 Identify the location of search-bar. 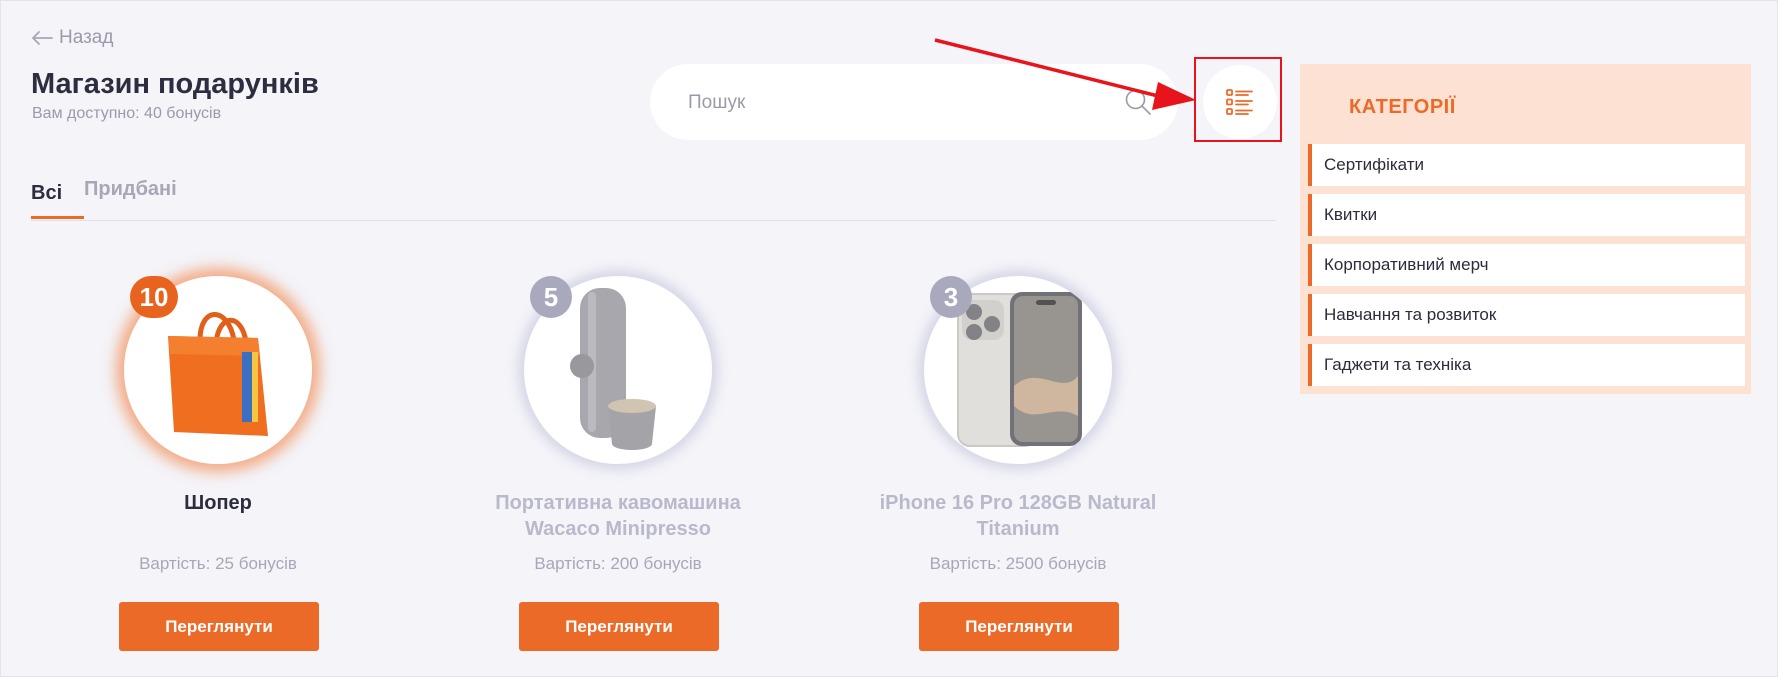
(914, 102).